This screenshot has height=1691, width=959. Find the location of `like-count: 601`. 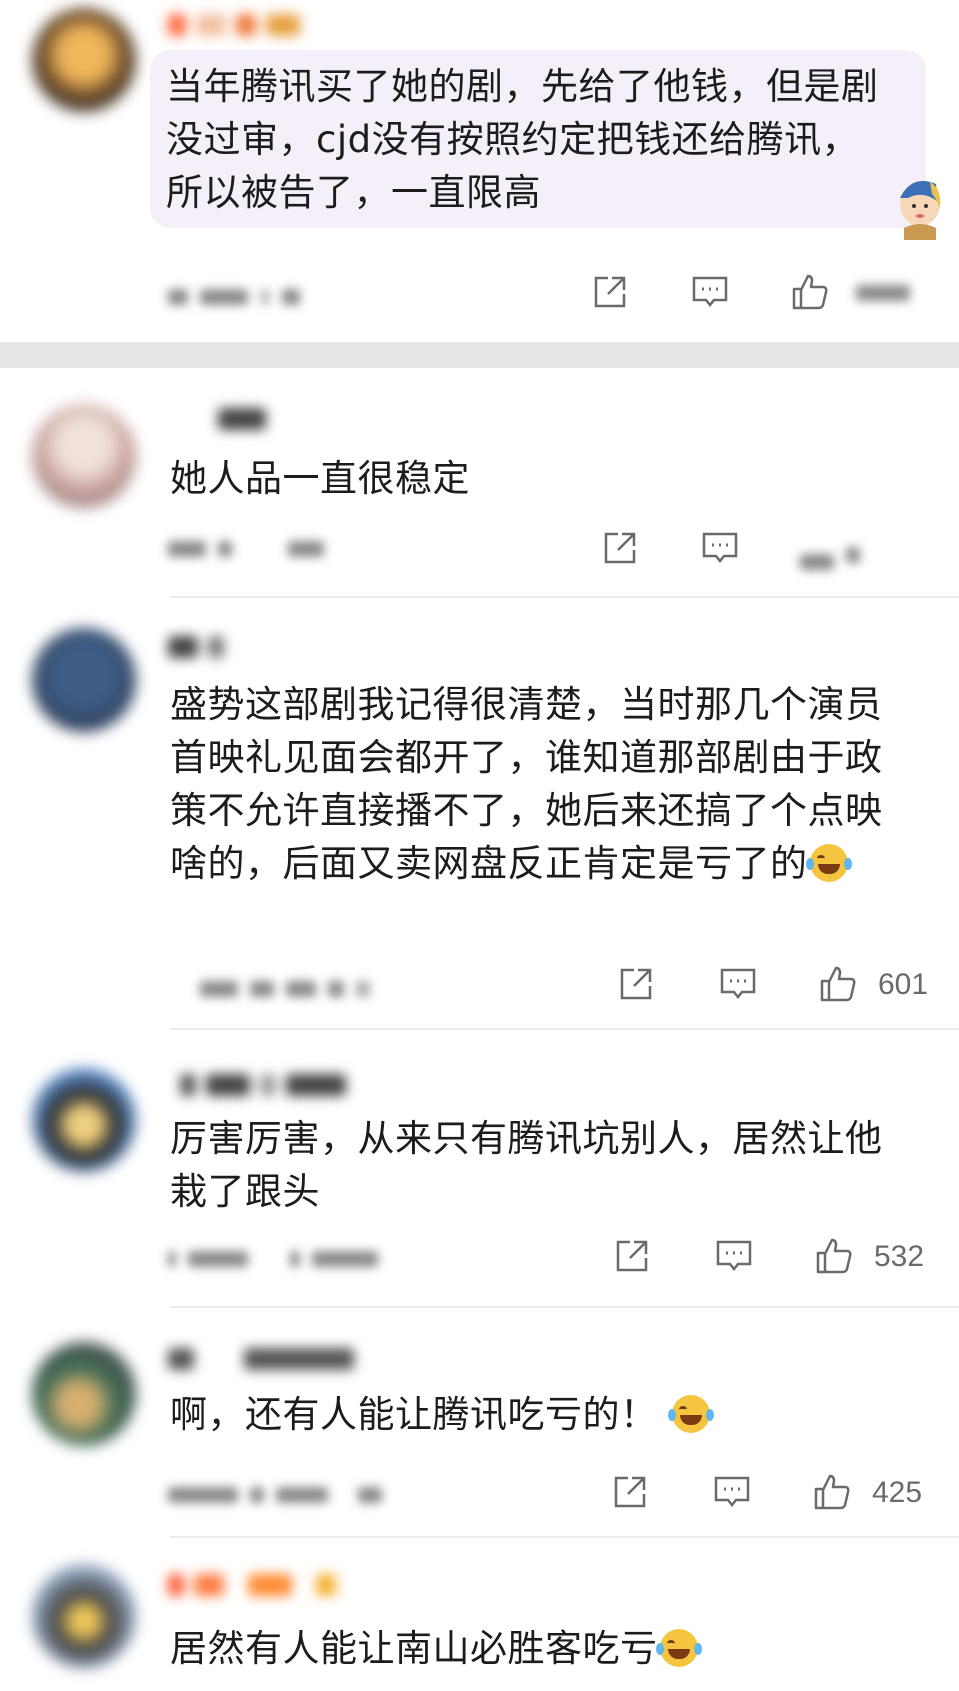

like-count: 601 is located at coordinates (903, 984).